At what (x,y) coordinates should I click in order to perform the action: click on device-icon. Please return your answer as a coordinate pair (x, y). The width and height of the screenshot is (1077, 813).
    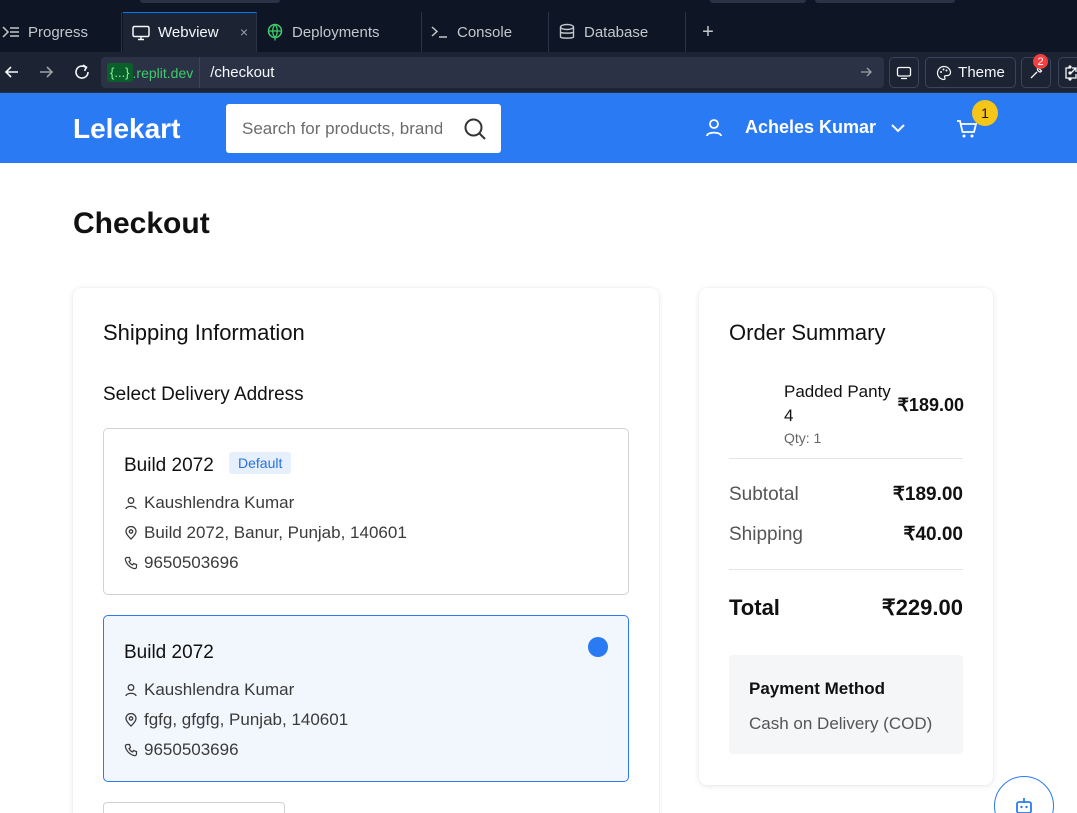
    Looking at the image, I should click on (904, 72).